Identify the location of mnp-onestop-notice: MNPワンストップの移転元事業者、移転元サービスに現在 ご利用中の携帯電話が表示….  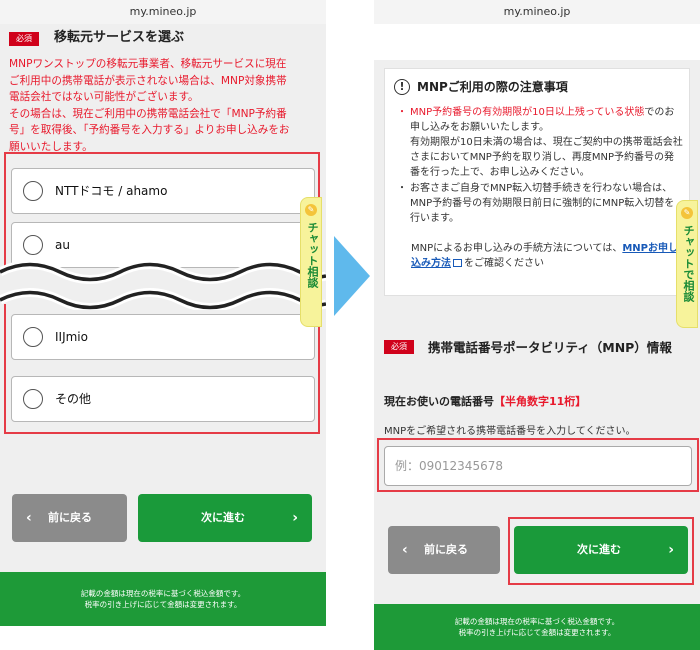
(164, 106).